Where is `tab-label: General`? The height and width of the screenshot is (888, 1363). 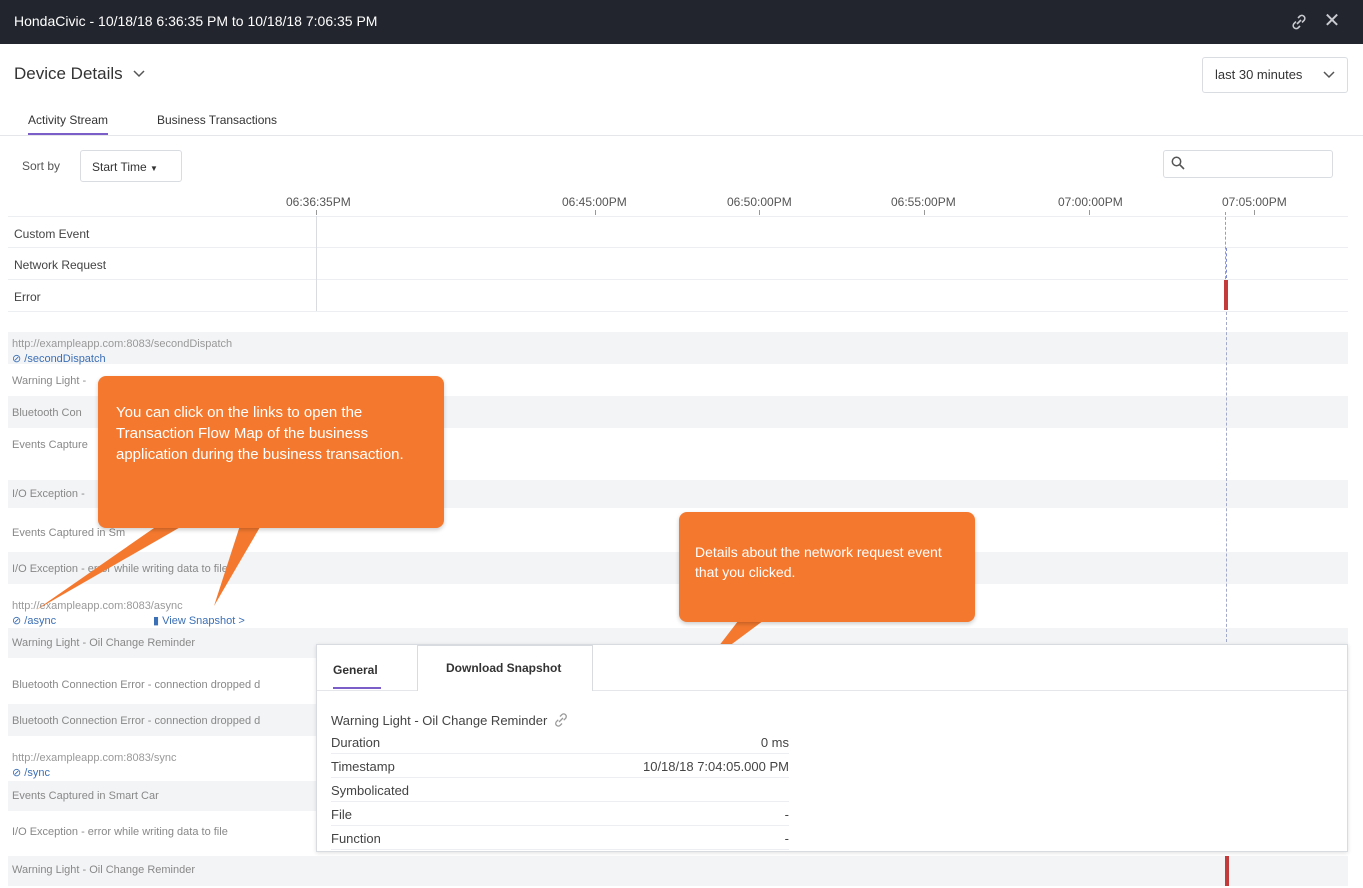
tab-label: General is located at coordinates (355, 670).